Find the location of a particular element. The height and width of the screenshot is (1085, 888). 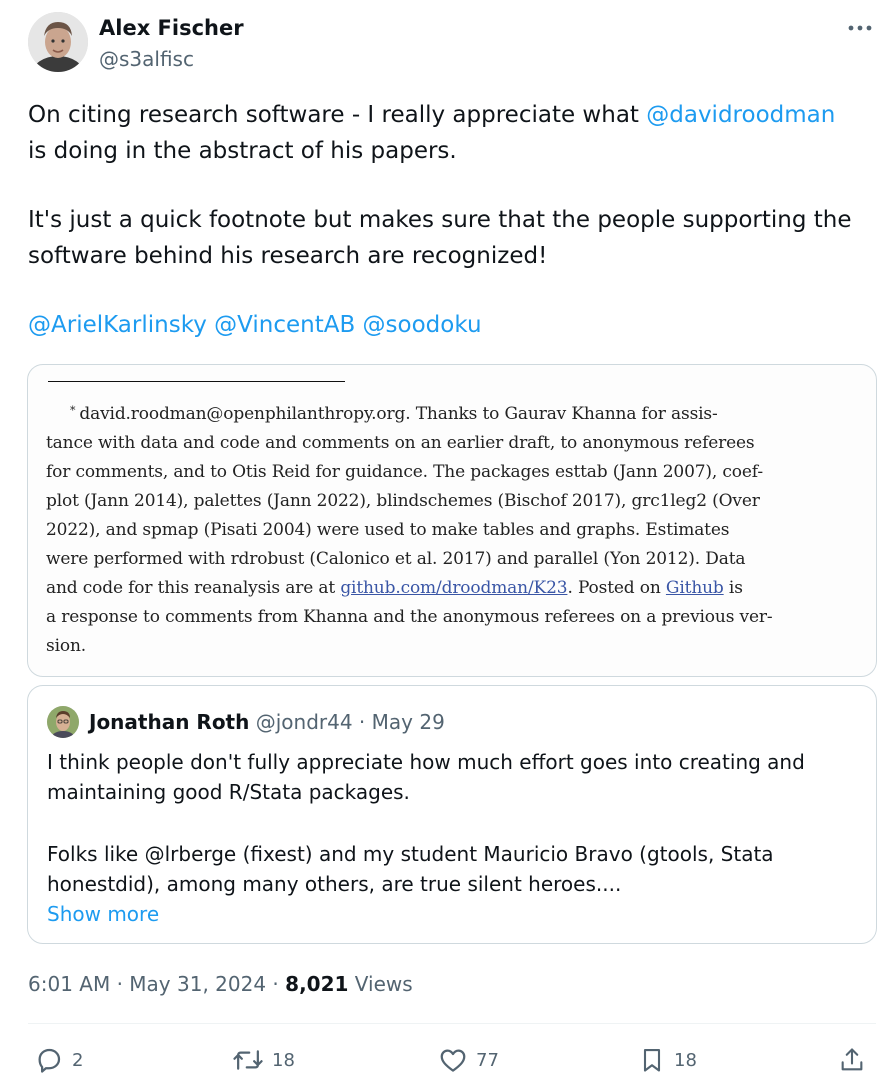

post-meta: 6:01 AM · May 31, 2024 · 8,021 Views is located at coordinates (220, 984).